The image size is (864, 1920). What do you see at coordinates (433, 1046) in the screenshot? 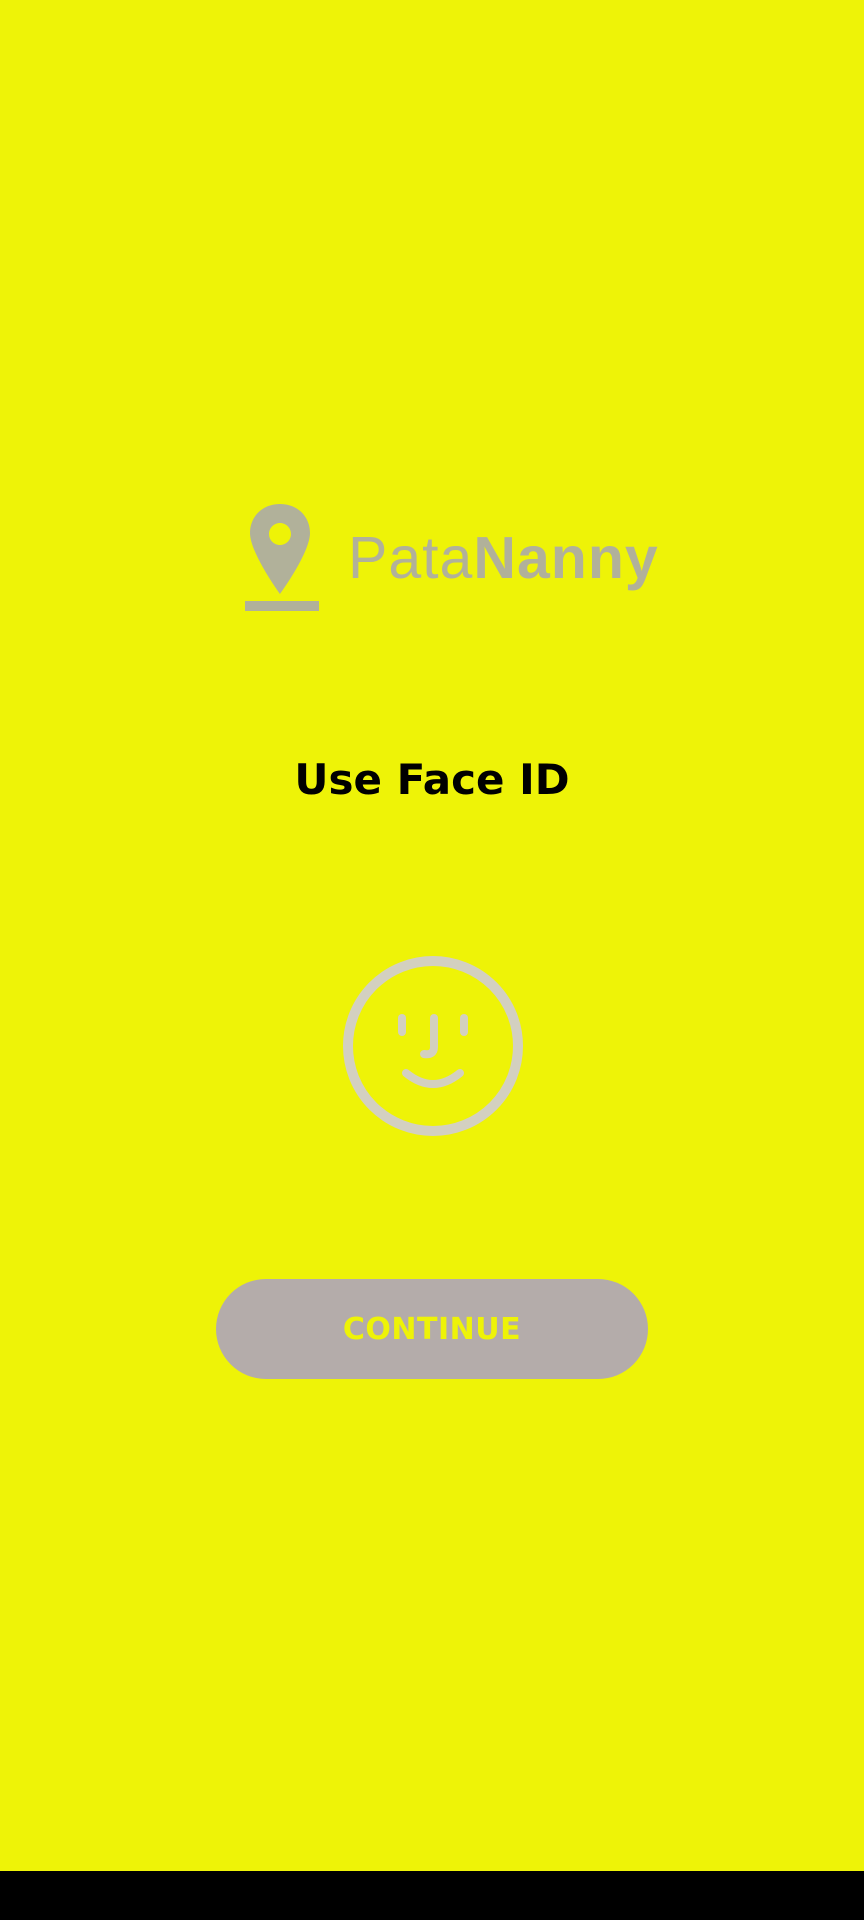
I see `face-id-icon` at bounding box center [433, 1046].